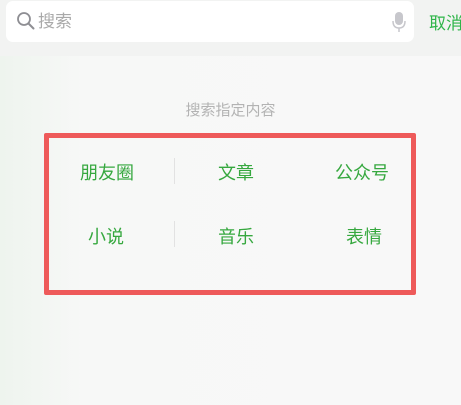 The height and width of the screenshot is (405, 461). Describe the element at coordinates (230, 110) in the screenshot. I see `section-title: 搜索指定内容` at that location.